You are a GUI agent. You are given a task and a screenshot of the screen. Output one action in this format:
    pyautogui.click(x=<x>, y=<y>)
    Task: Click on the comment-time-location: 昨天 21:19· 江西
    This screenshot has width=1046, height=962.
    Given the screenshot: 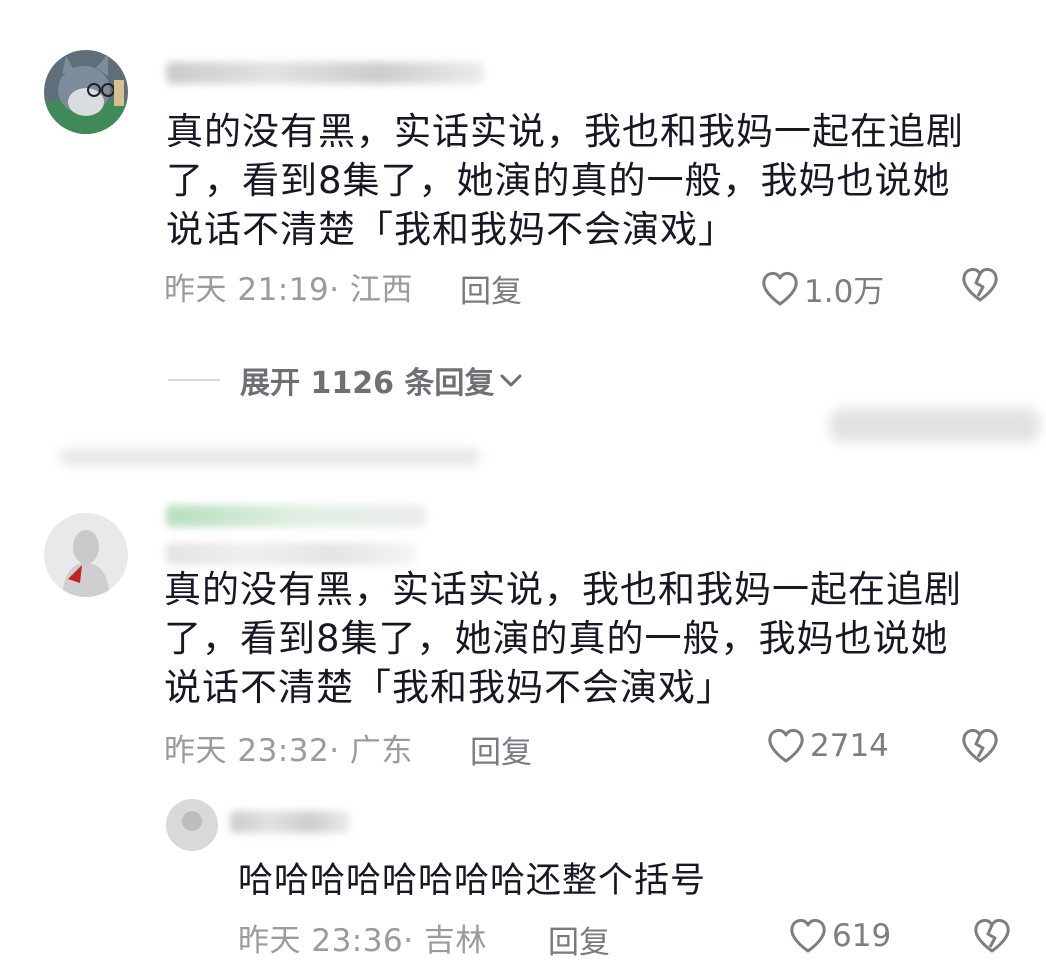 What is the action you would take?
    pyautogui.click(x=288, y=289)
    